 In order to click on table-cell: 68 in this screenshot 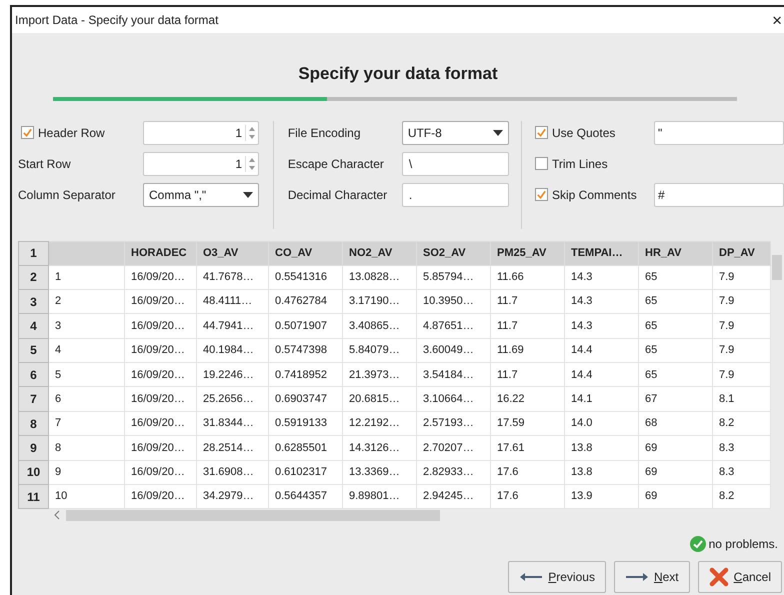, I will do `click(675, 423)`.